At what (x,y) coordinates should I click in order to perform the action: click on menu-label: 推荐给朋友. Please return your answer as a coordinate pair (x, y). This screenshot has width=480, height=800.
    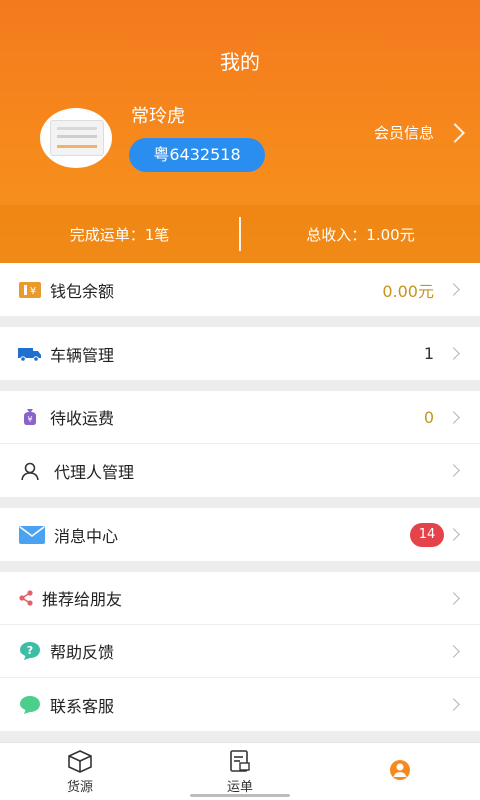
    Looking at the image, I should click on (82, 599).